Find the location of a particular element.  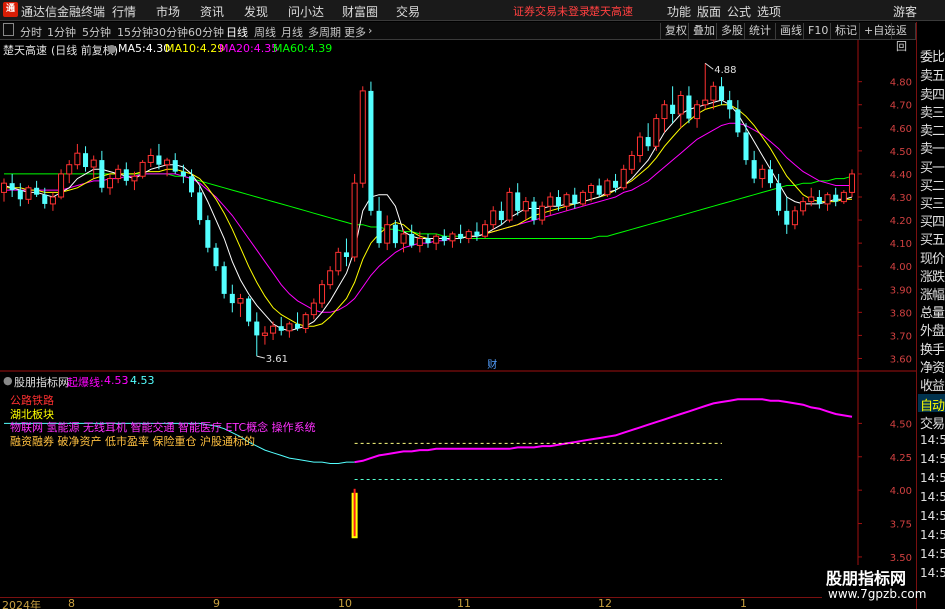

guest-label: 游客 is located at coordinates (905, 11).